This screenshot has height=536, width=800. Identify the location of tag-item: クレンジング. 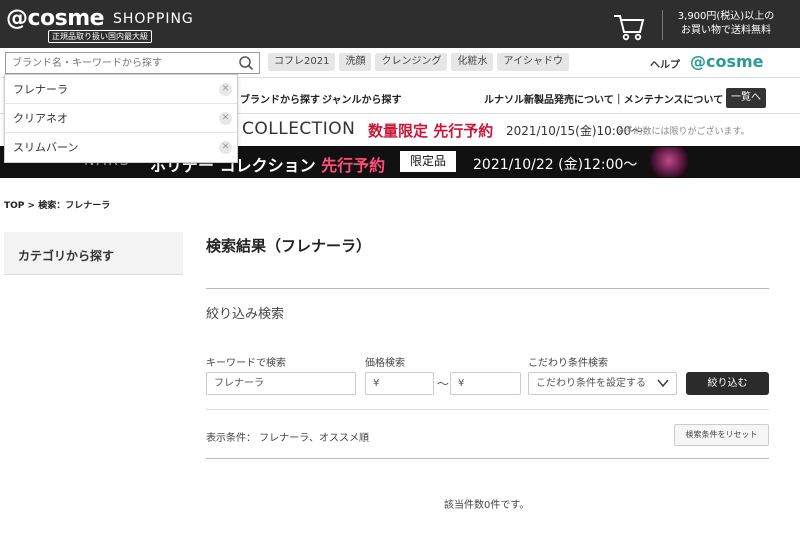
(411, 62).